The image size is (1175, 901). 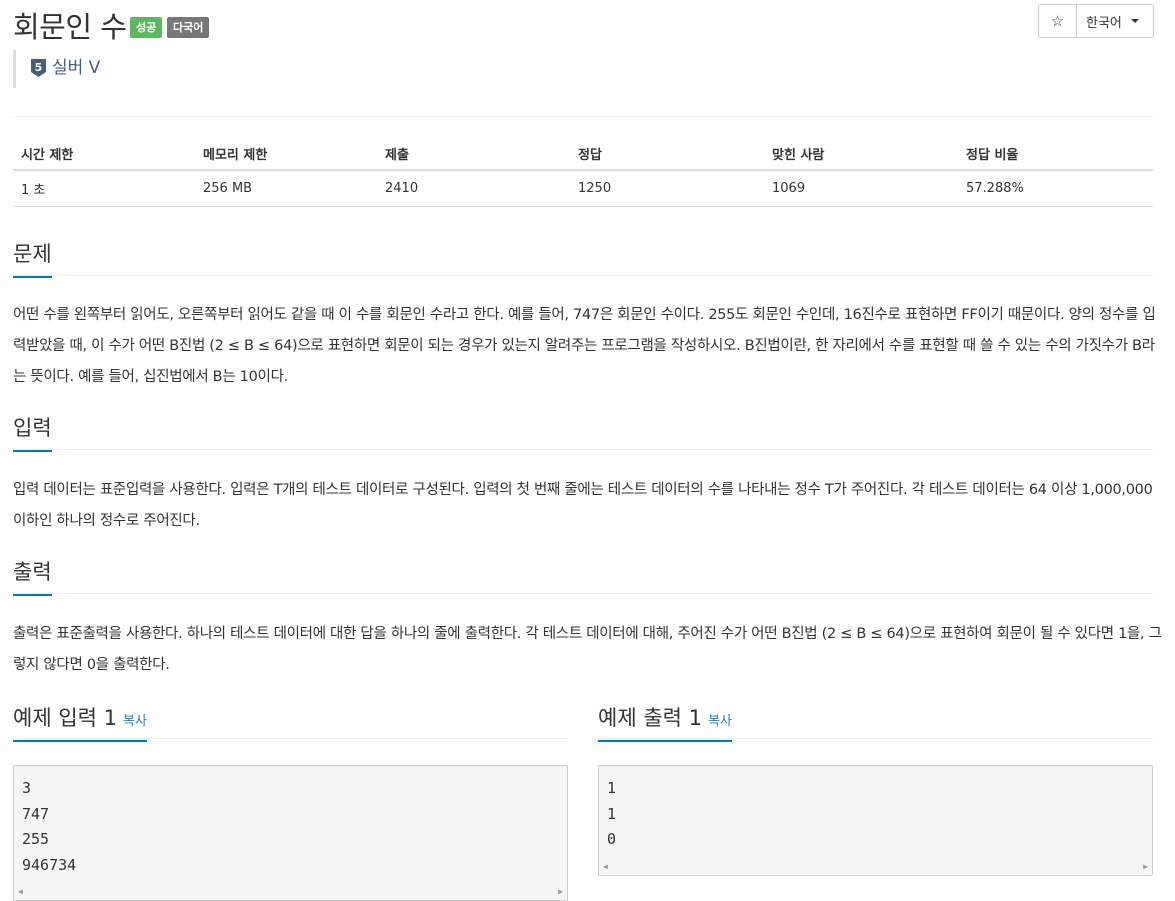 I want to click on header-button-group: ☆ 한국어, so click(x=1096, y=21).